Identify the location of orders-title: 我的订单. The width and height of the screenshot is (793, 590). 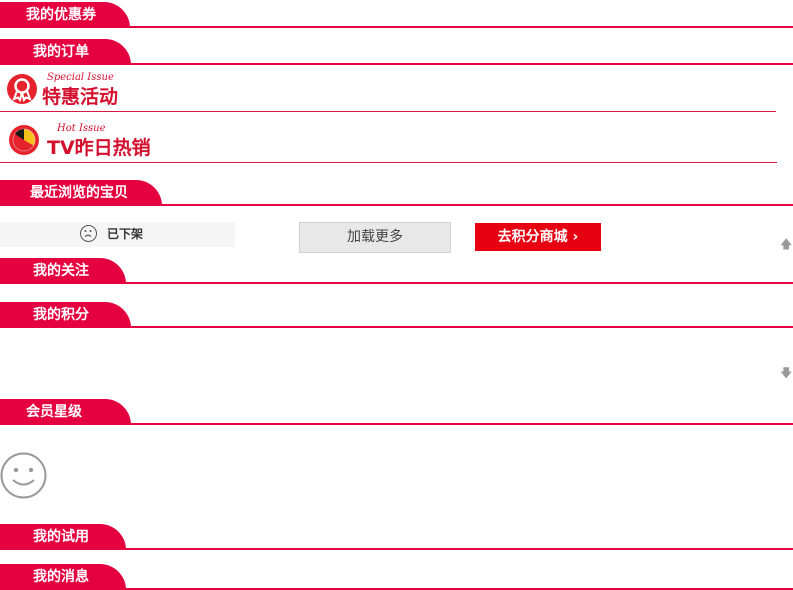
(61, 52).